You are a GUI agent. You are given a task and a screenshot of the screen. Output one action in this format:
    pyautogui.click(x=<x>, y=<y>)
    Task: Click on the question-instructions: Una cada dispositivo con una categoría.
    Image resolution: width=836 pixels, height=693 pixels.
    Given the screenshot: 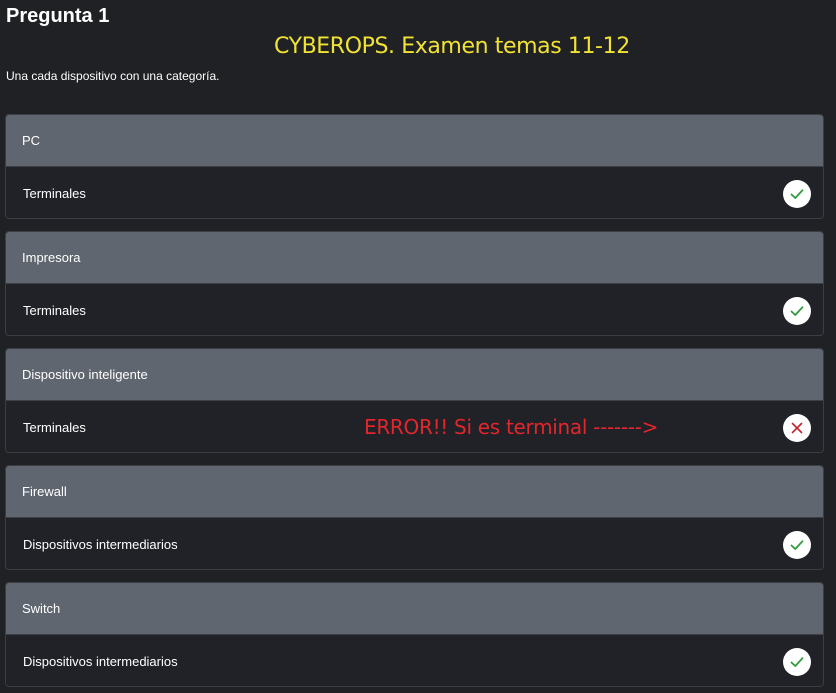 What is the action you would take?
    pyautogui.click(x=113, y=76)
    